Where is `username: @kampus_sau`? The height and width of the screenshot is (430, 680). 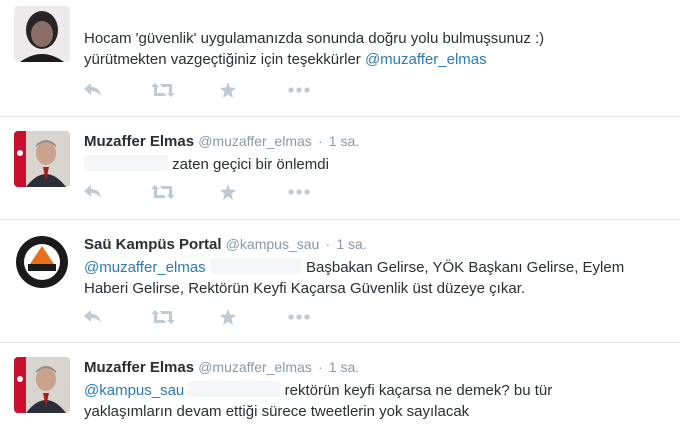
username: @kampus_sau is located at coordinates (273, 244).